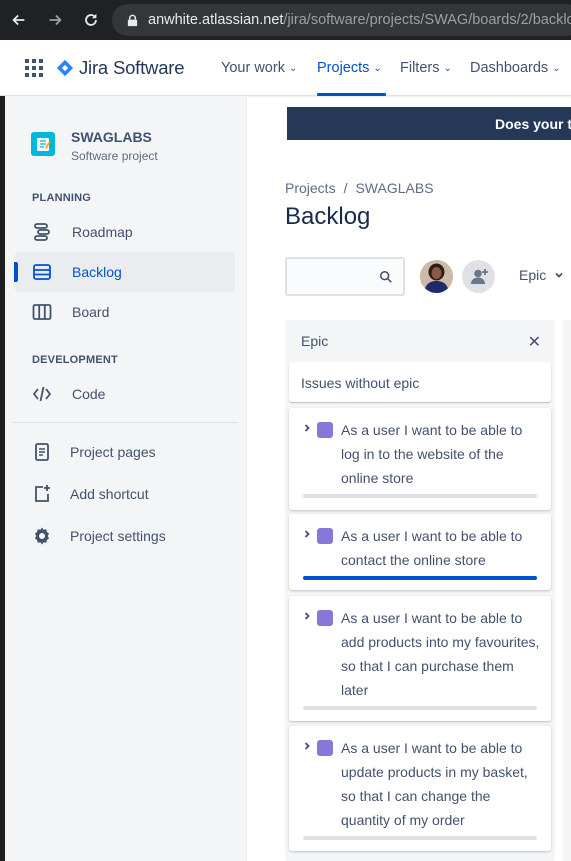 This screenshot has height=861, width=571. What do you see at coordinates (113, 452) in the screenshot?
I see `sidebar-item-label: Project pages` at bounding box center [113, 452].